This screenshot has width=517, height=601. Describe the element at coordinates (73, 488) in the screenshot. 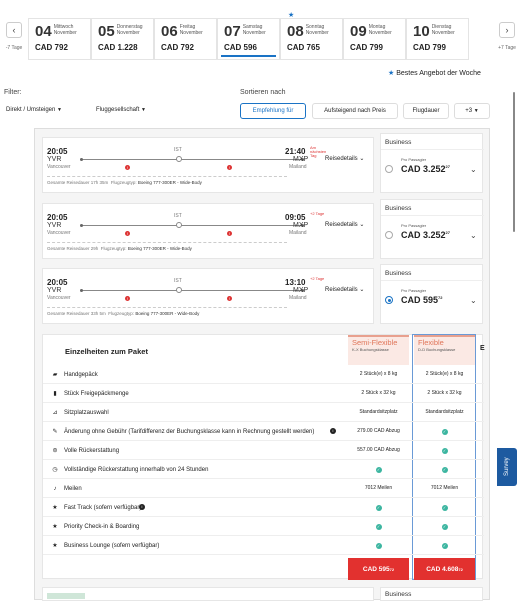

I see `package-row-text: Meilen` at that location.